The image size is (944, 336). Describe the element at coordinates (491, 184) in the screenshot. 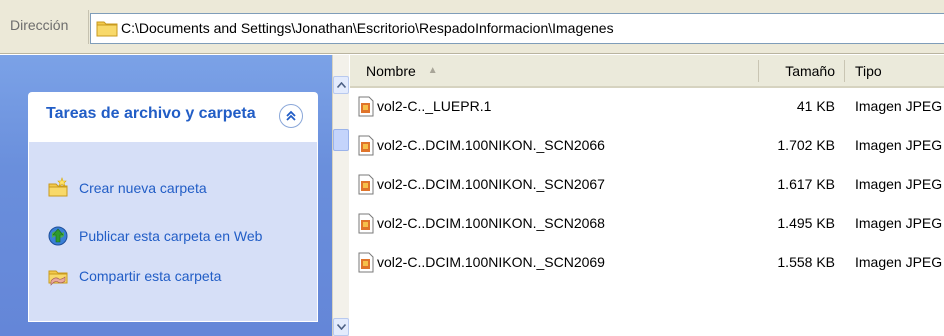

I see `file-name: vol2-C..DCIM.100NIKON._SCN2067` at that location.